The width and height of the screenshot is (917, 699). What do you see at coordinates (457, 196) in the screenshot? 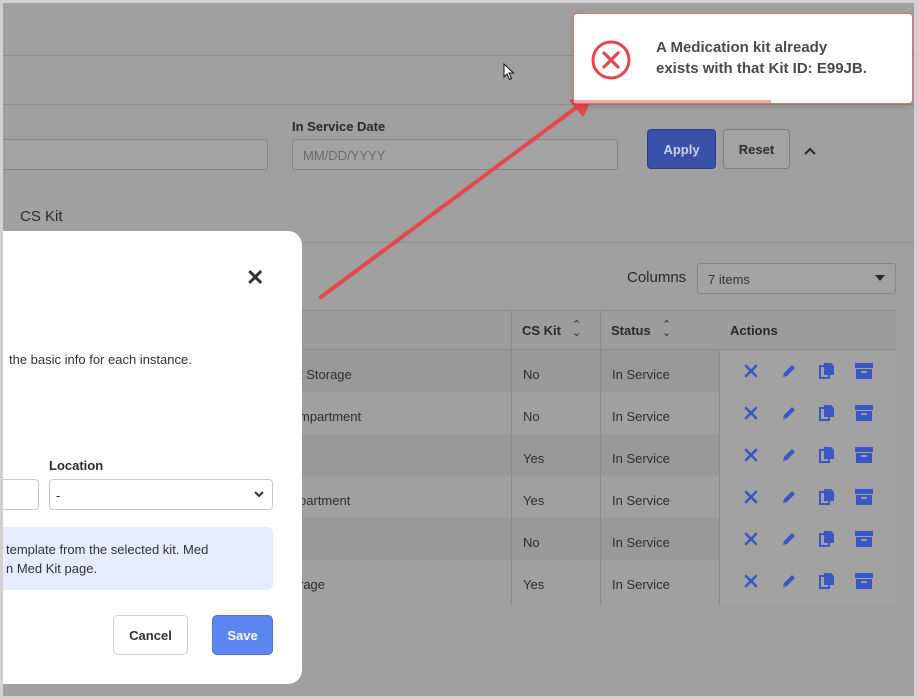
I see `annotation-arrow` at bounding box center [457, 196].